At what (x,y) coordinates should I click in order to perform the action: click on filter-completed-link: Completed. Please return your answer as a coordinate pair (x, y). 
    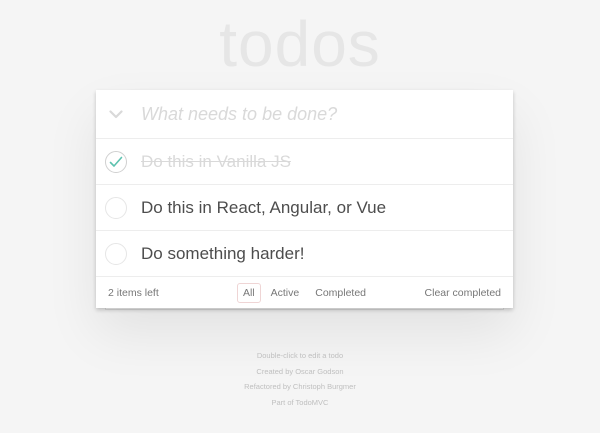
    Looking at the image, I should click on (340, 293).